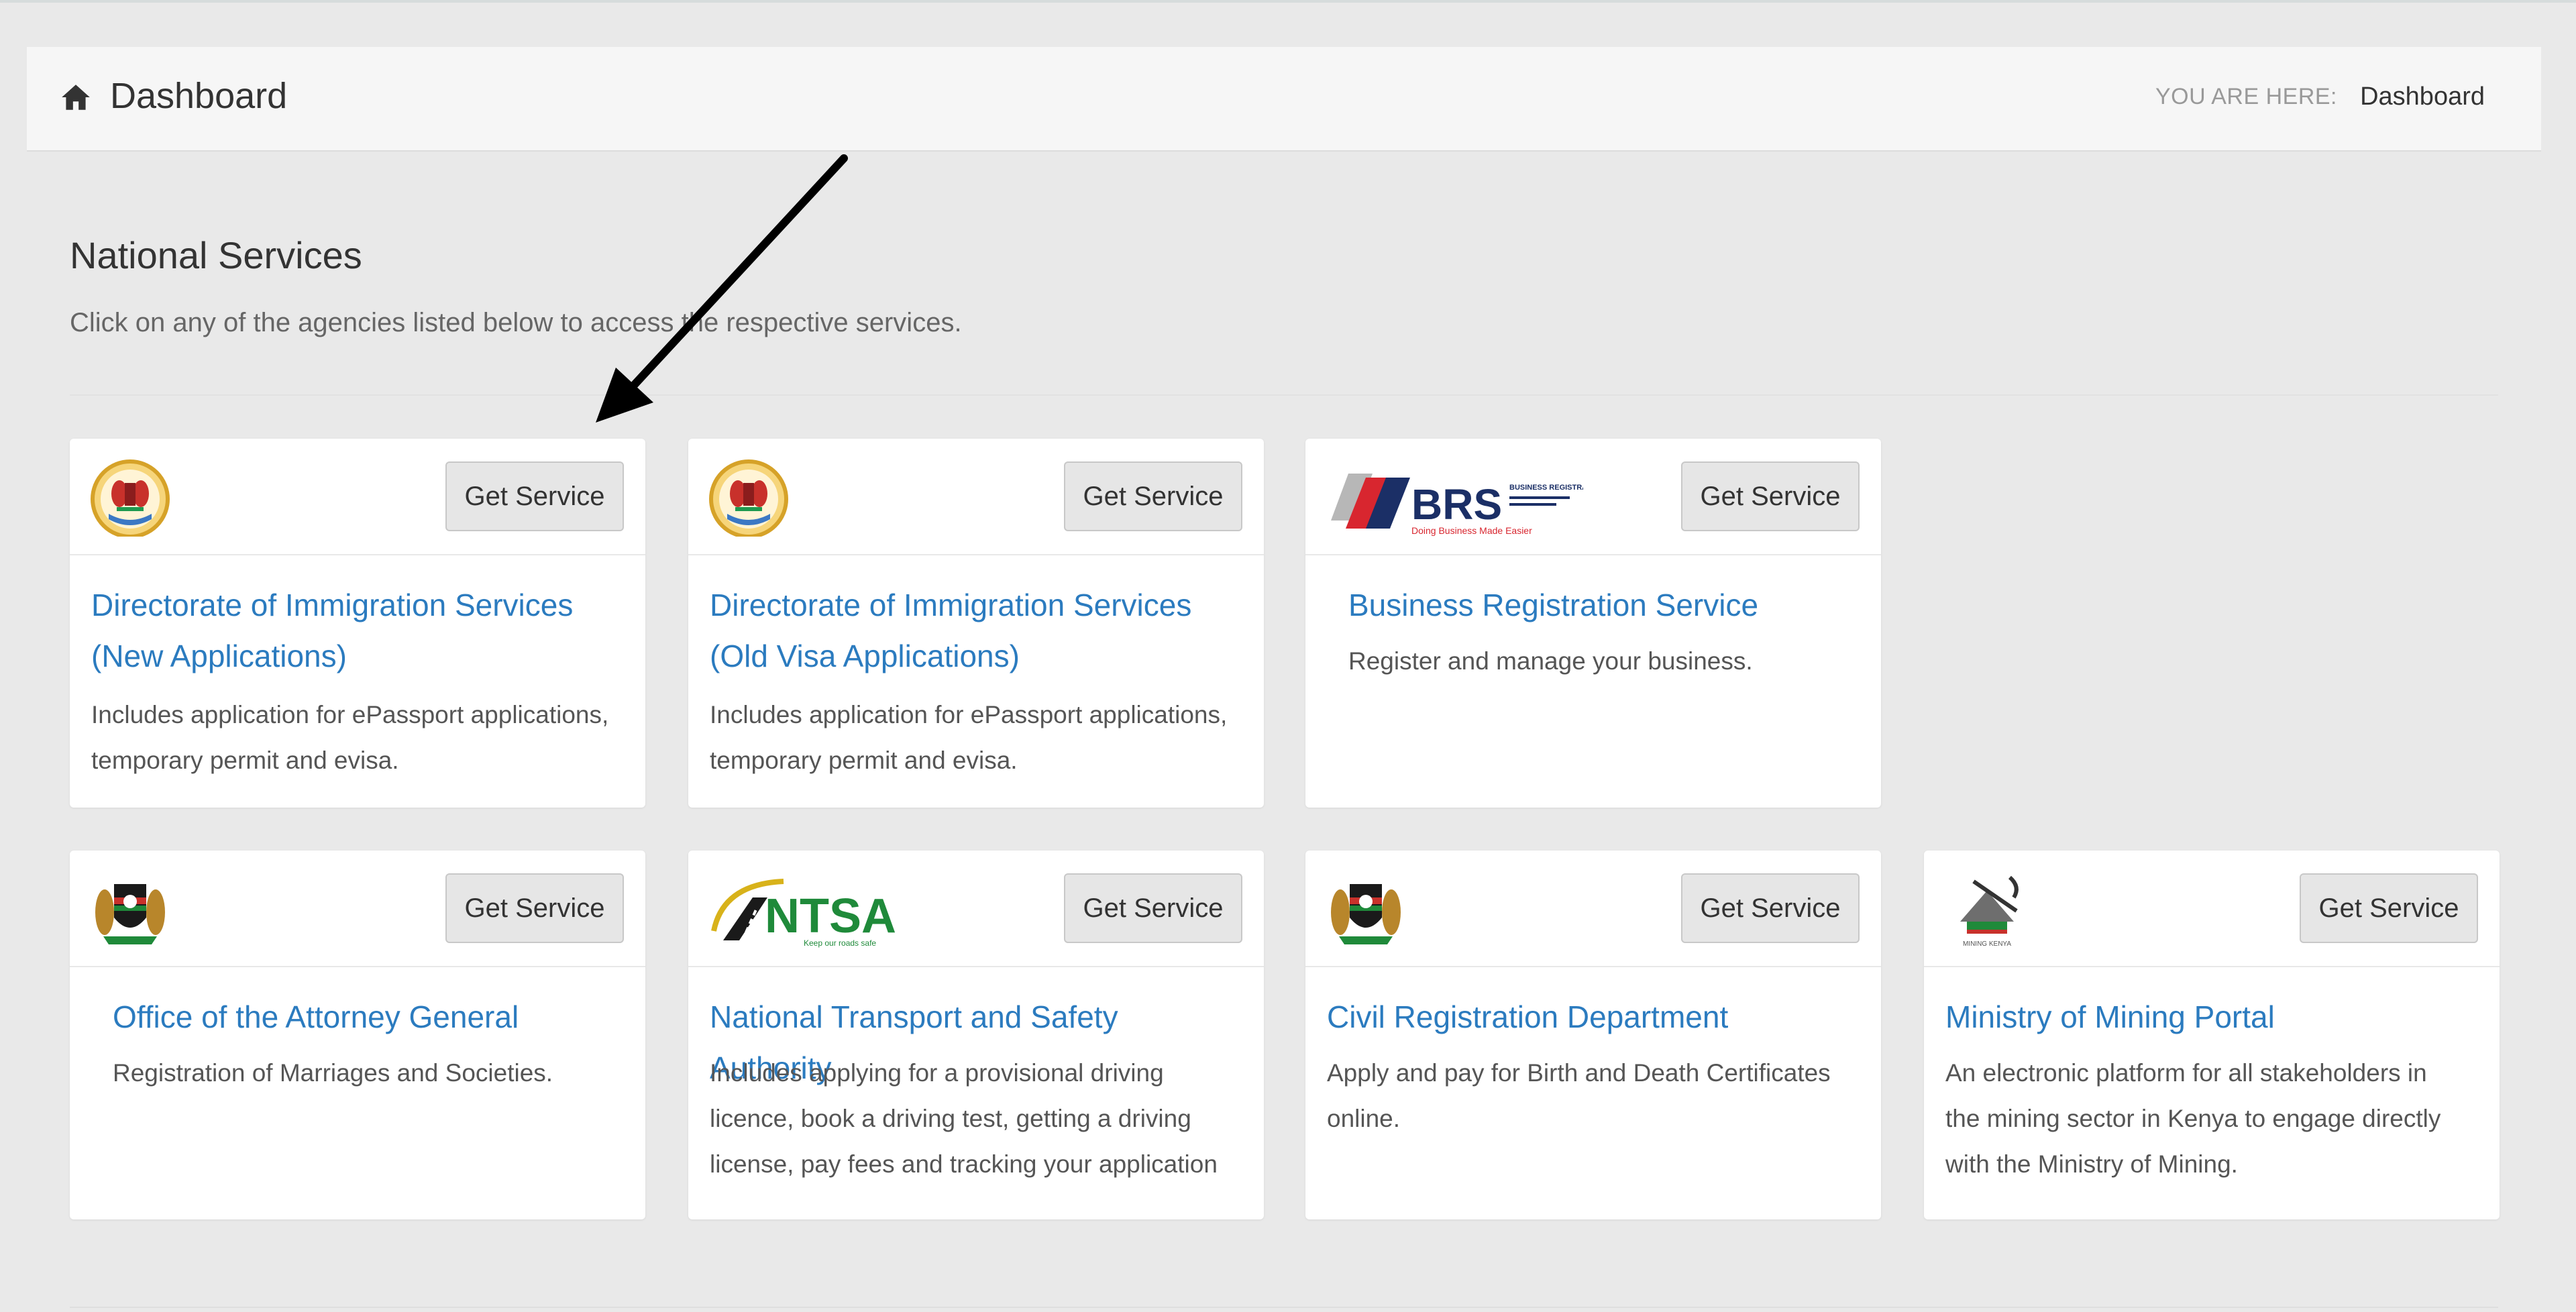  Describe the element at coordinates (76, 97) in the screenshot. I see `home-icon` at that location.